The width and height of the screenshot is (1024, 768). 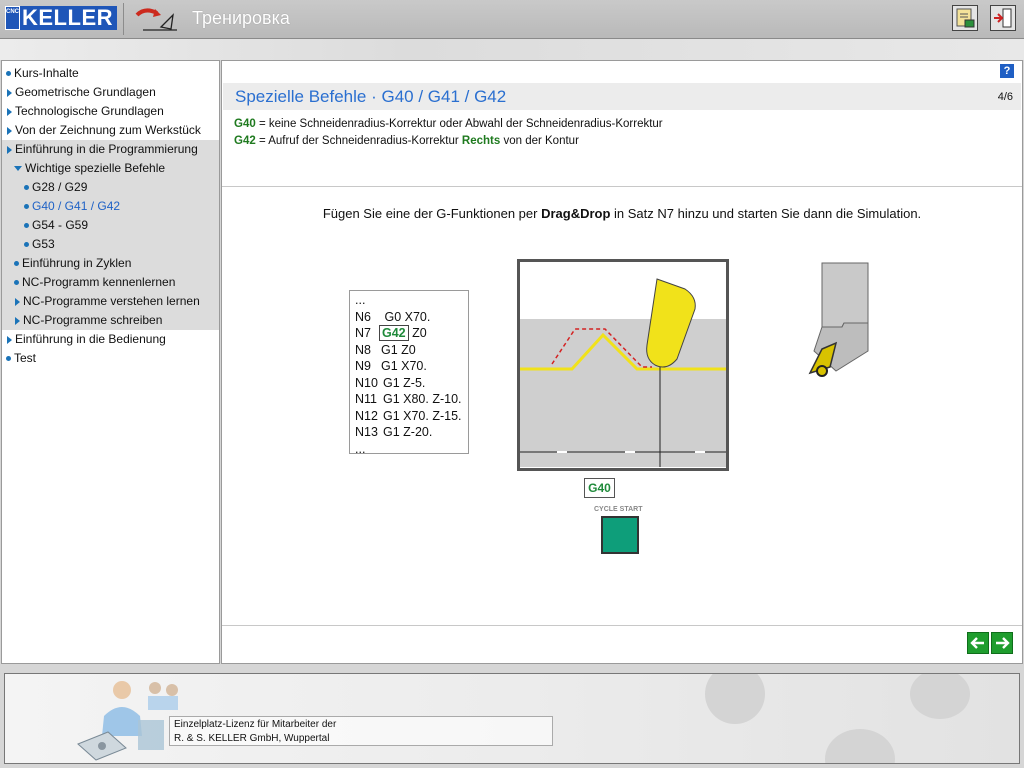 I want to click on nav-item-nc-programme-schreiben: NC-Programme schreiben, so click(x=110, y=320).